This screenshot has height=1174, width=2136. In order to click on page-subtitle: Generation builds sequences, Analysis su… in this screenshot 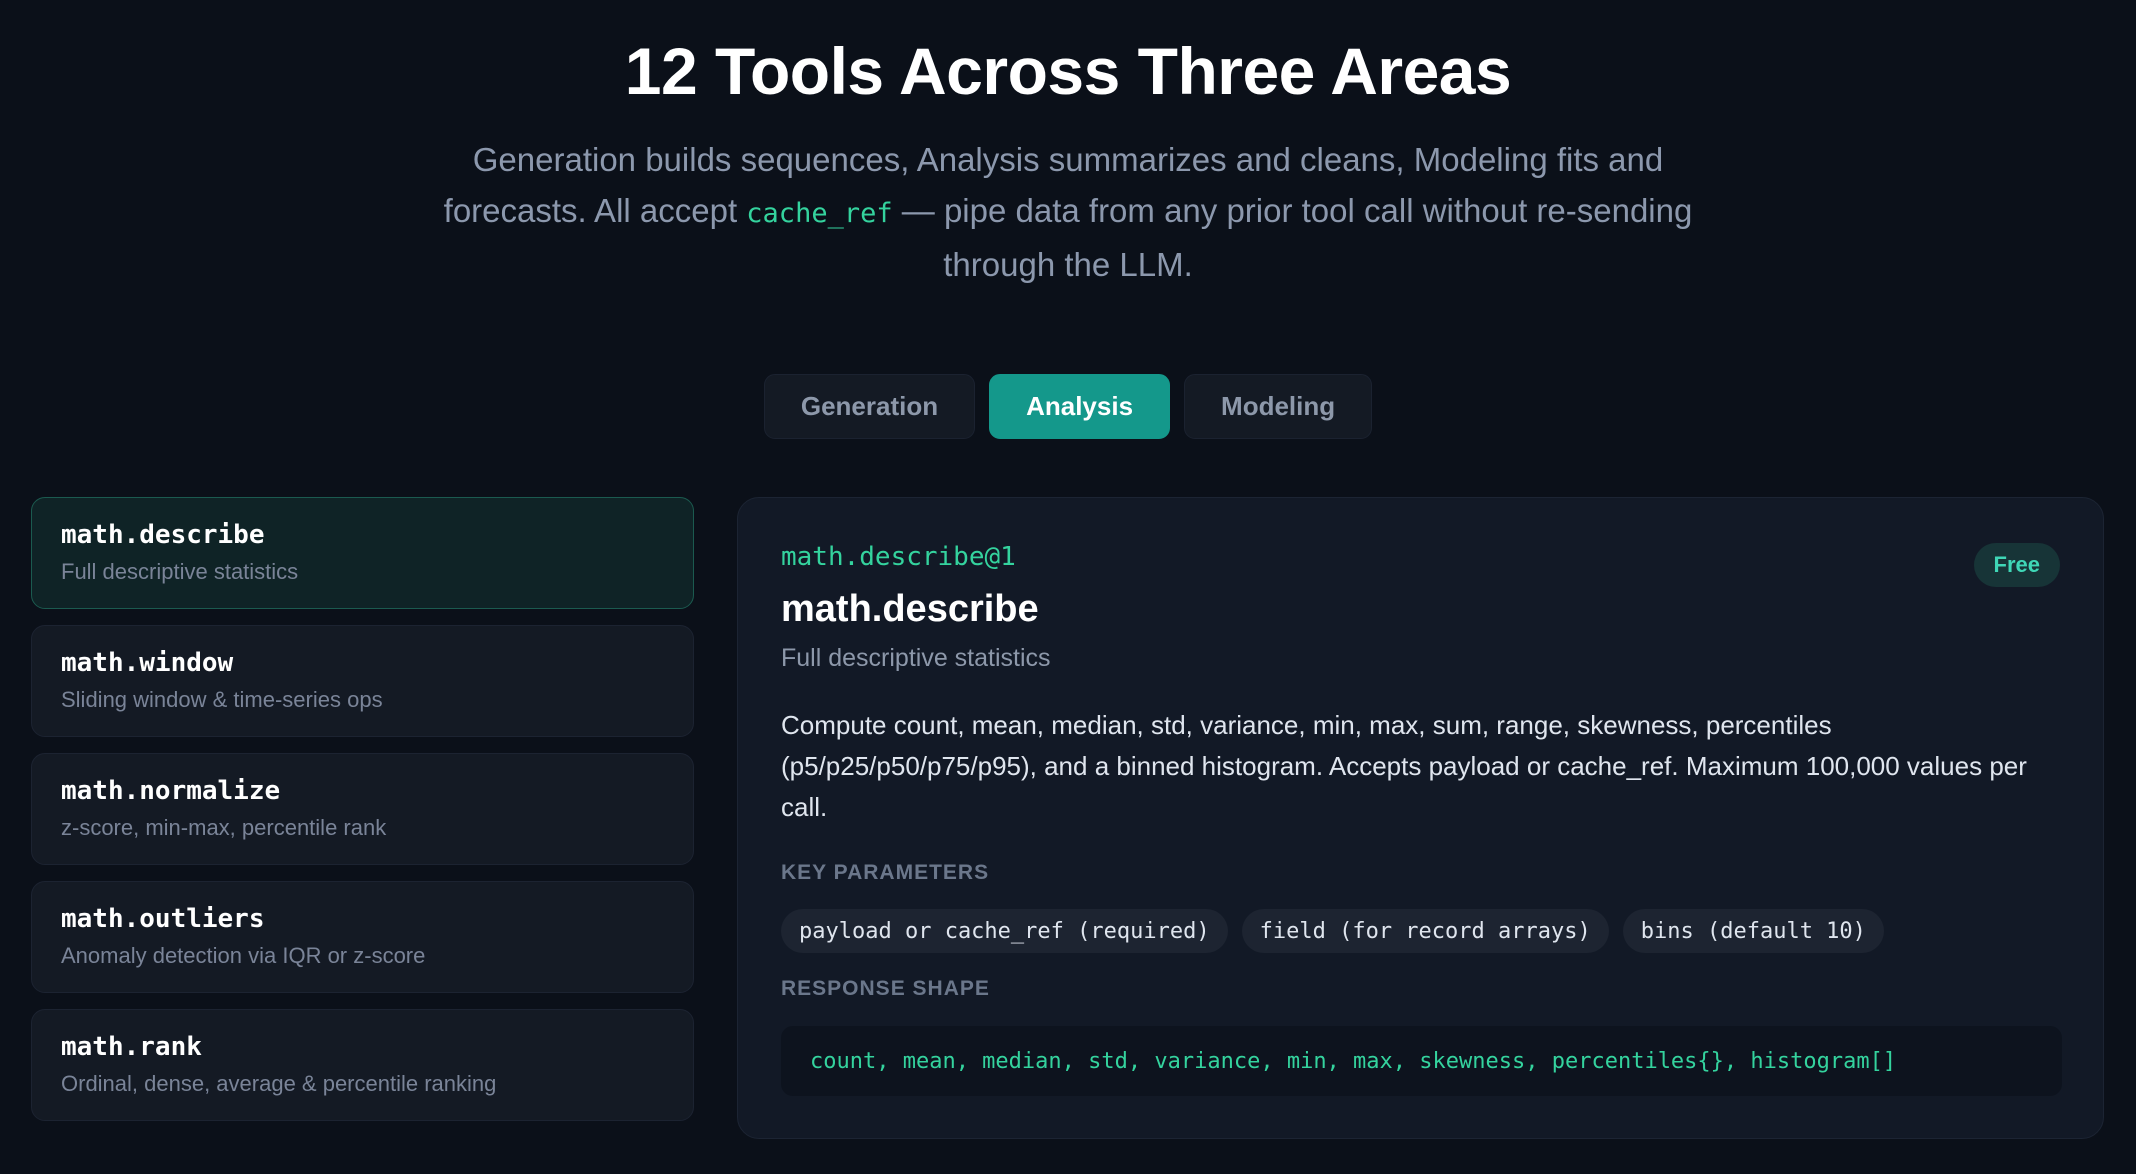, I will do `click(1068, 212)`.